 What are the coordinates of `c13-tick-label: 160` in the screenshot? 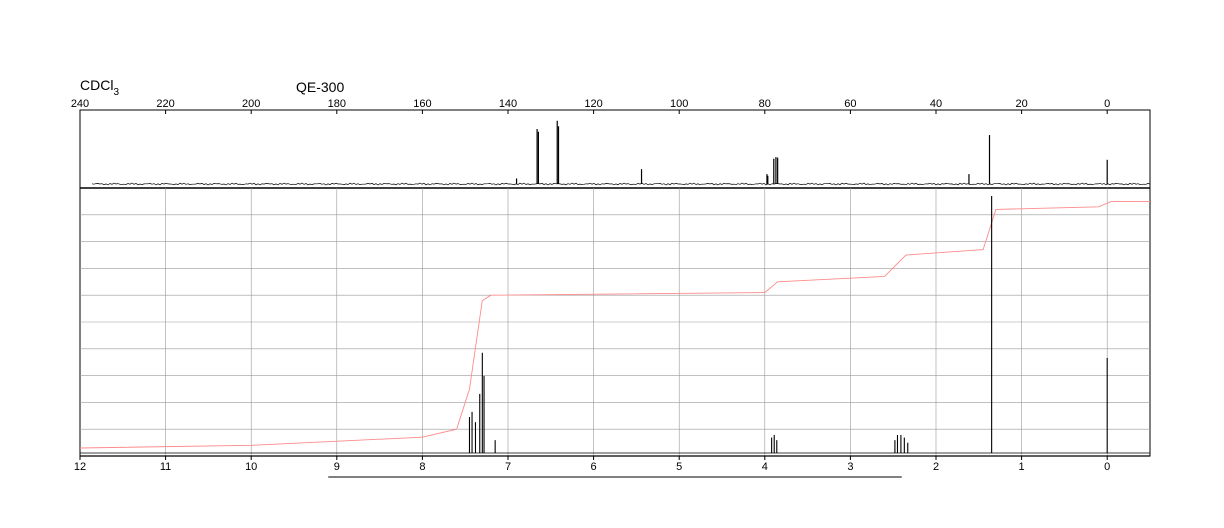 It's located at (422, 104).